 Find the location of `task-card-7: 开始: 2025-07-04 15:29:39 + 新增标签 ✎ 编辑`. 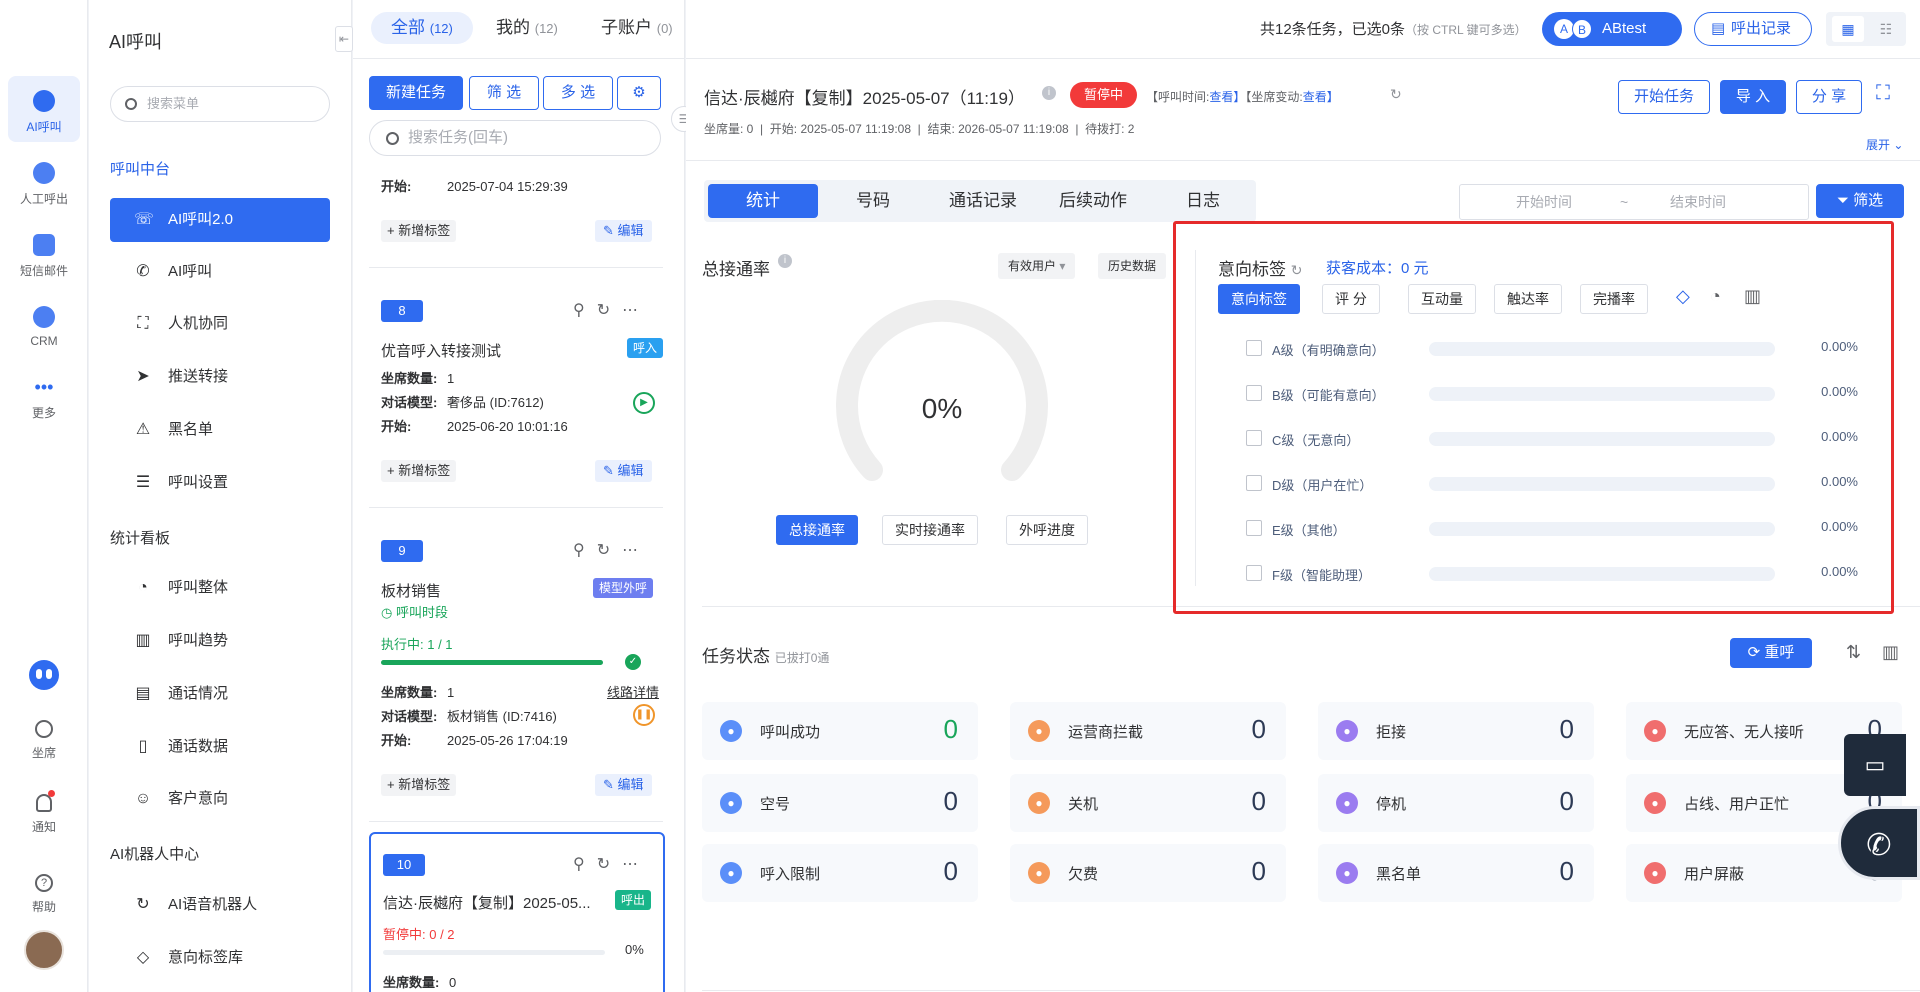

task-card-7: 开始: 2025-07-04 15:29:39 + 新增标签 ✎ 编辑 is located at coordinates (516, 218).